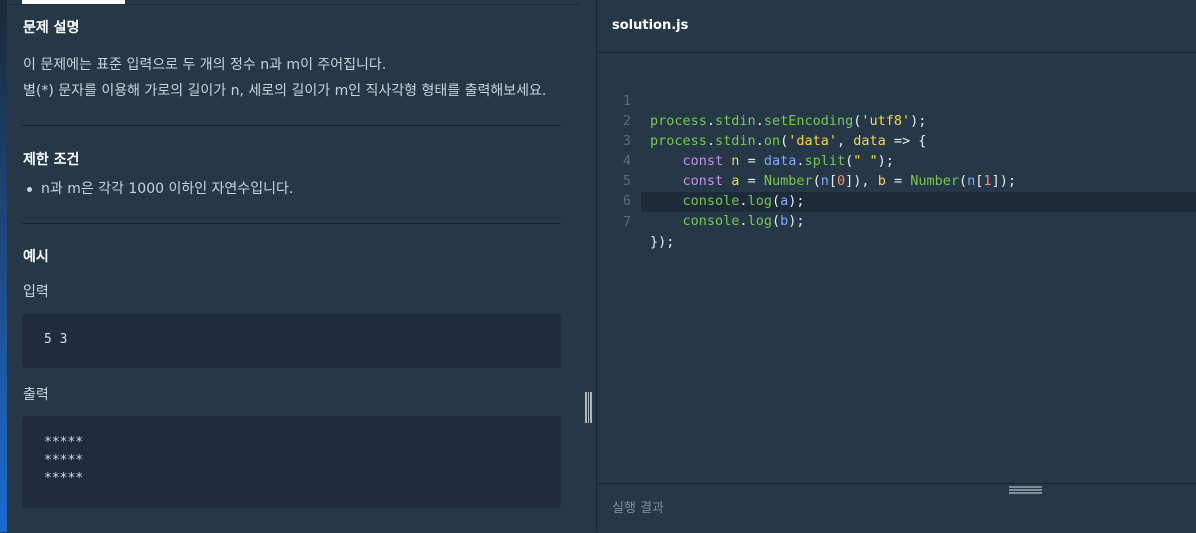 This screenshot has height=533, width=1196. What do you see at coordinates (3, 266) in the screenshot?
I see `window-edge` at bounding box center [3, 266].